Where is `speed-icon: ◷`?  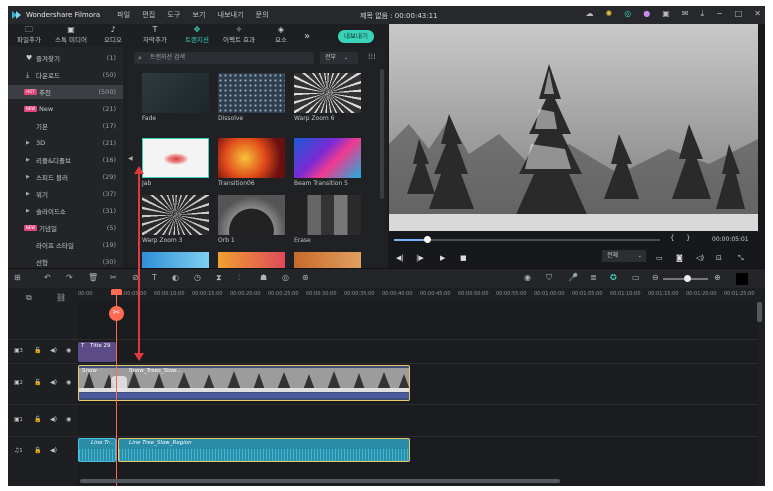
speed-icon: ◷ is located at coordinates (197, 277).